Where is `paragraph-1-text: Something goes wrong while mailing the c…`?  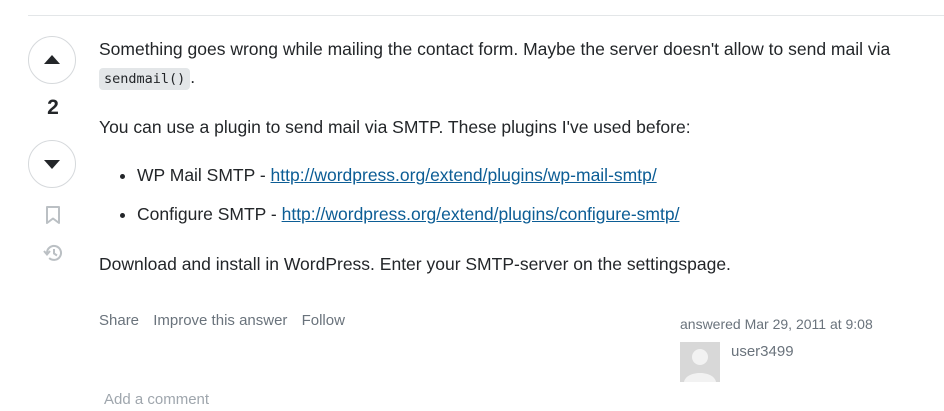
paragraph-1-text: Something goes wrong while mailing the c… is located at coordinates (495, 49).